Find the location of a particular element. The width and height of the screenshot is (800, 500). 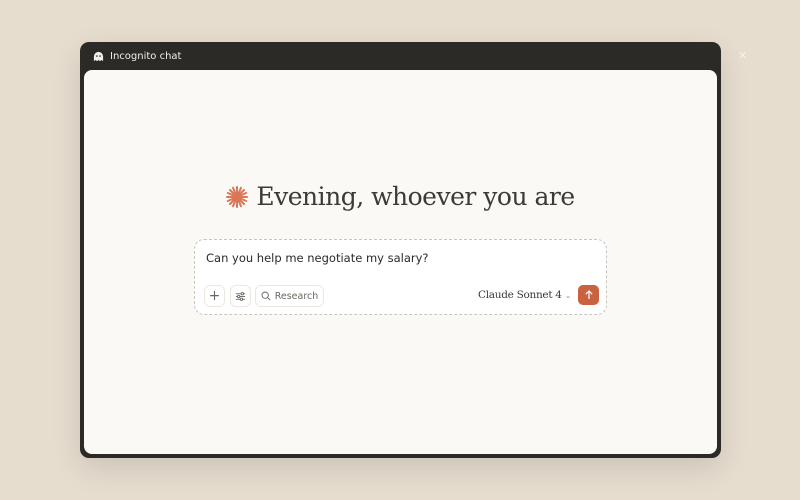

model-selector: Claude Sonnet 4 ⌄ is located at coordinates (524, 295).